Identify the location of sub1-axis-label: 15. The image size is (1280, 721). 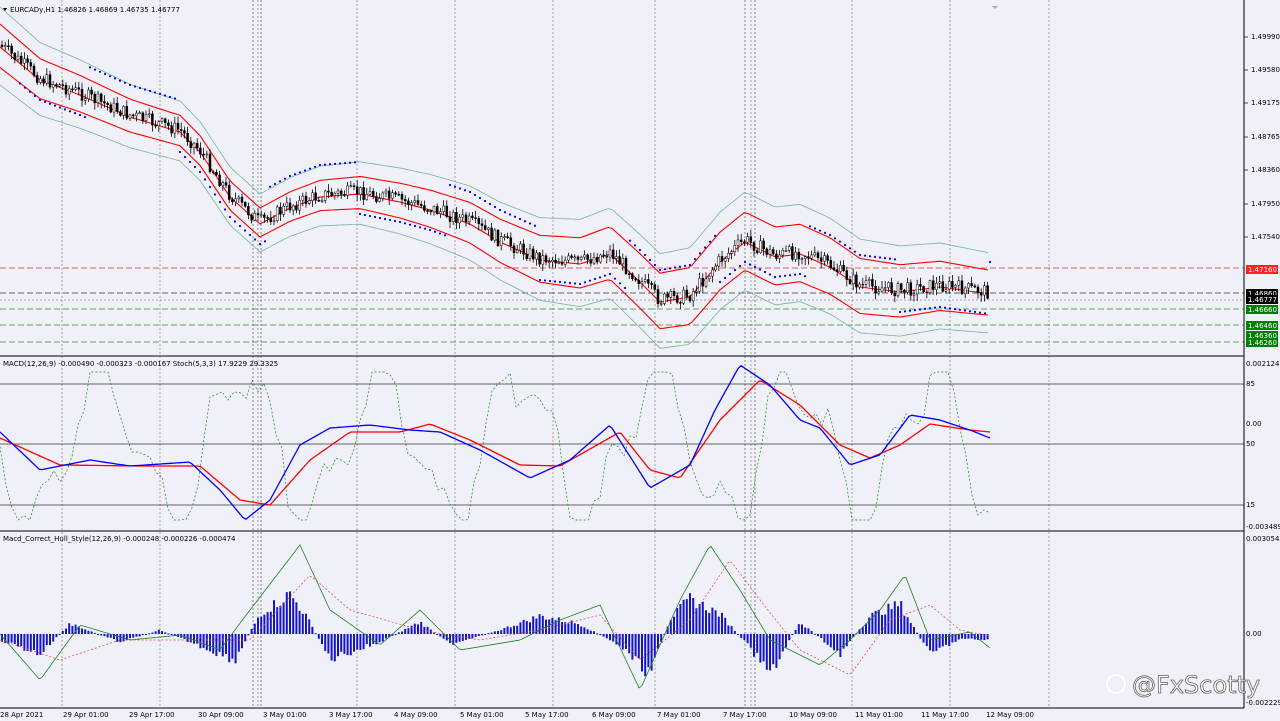
(1250, 505).